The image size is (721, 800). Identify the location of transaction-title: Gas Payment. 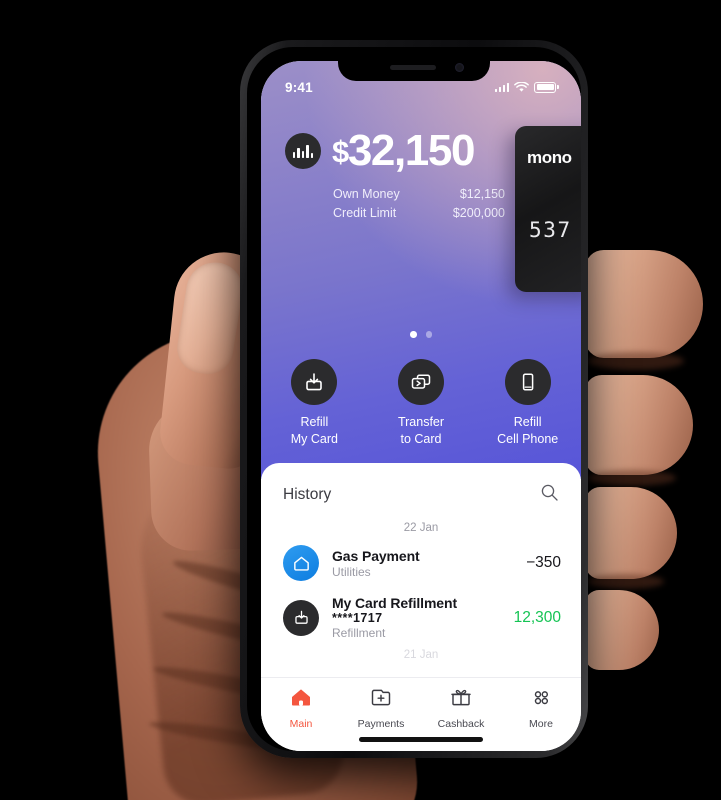
(376, 555).